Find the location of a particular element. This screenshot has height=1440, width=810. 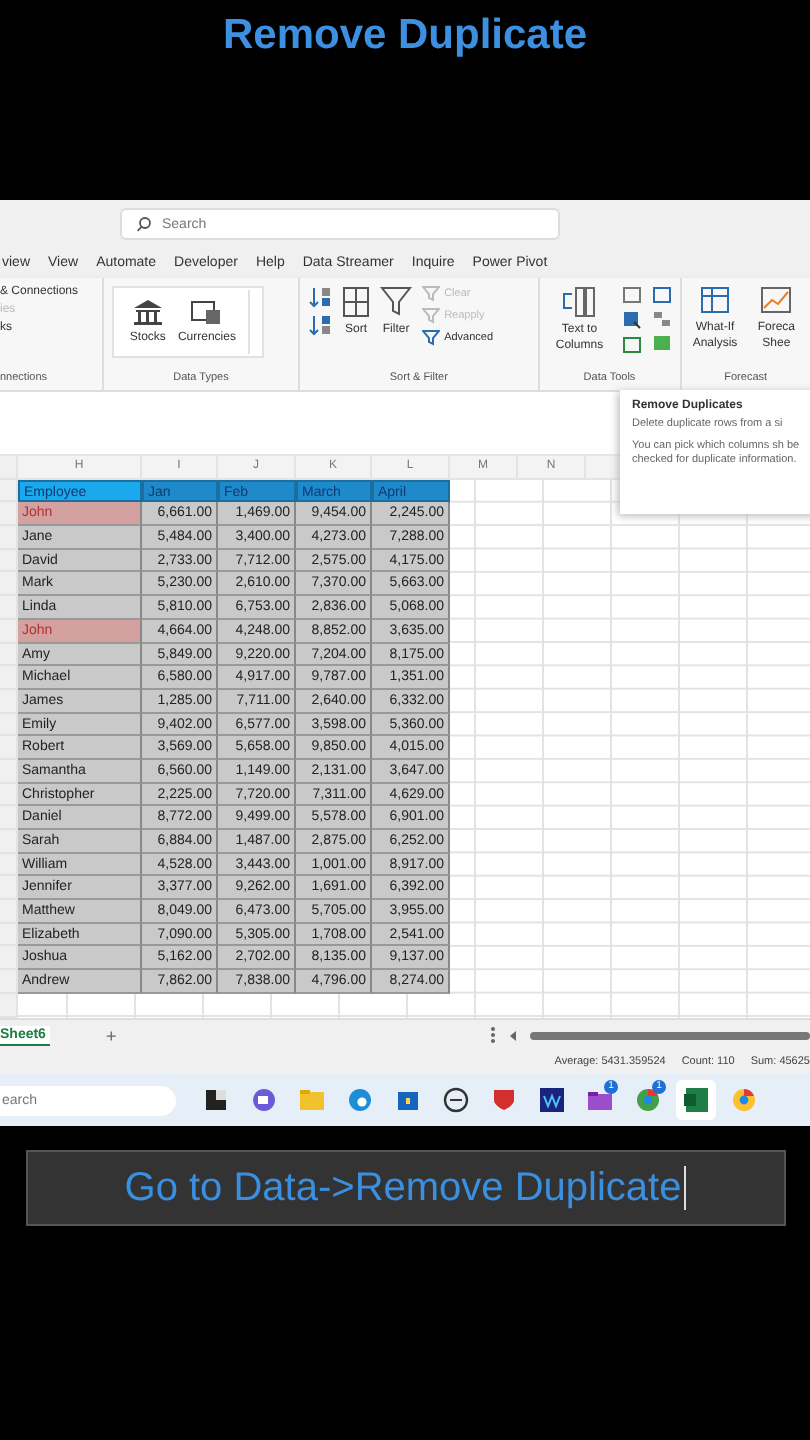

store-icon is located at coordinates (408, 1100).